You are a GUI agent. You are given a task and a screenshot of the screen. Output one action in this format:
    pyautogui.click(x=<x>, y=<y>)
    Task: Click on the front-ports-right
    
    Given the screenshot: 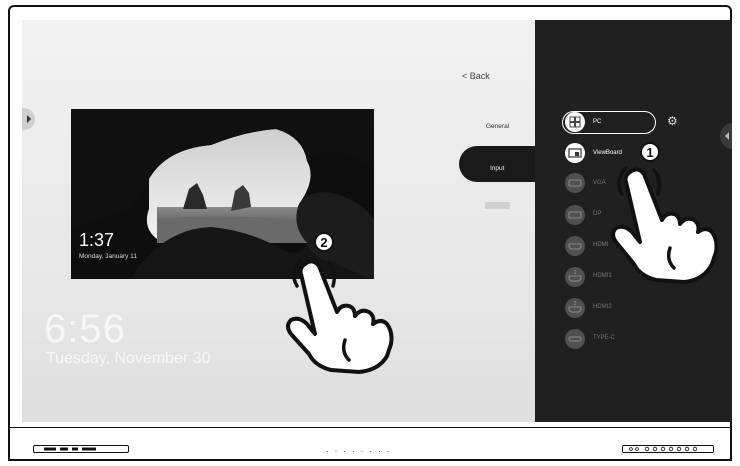 What is the action you would take?
    pyautogui.click(x=668, y=449)
    